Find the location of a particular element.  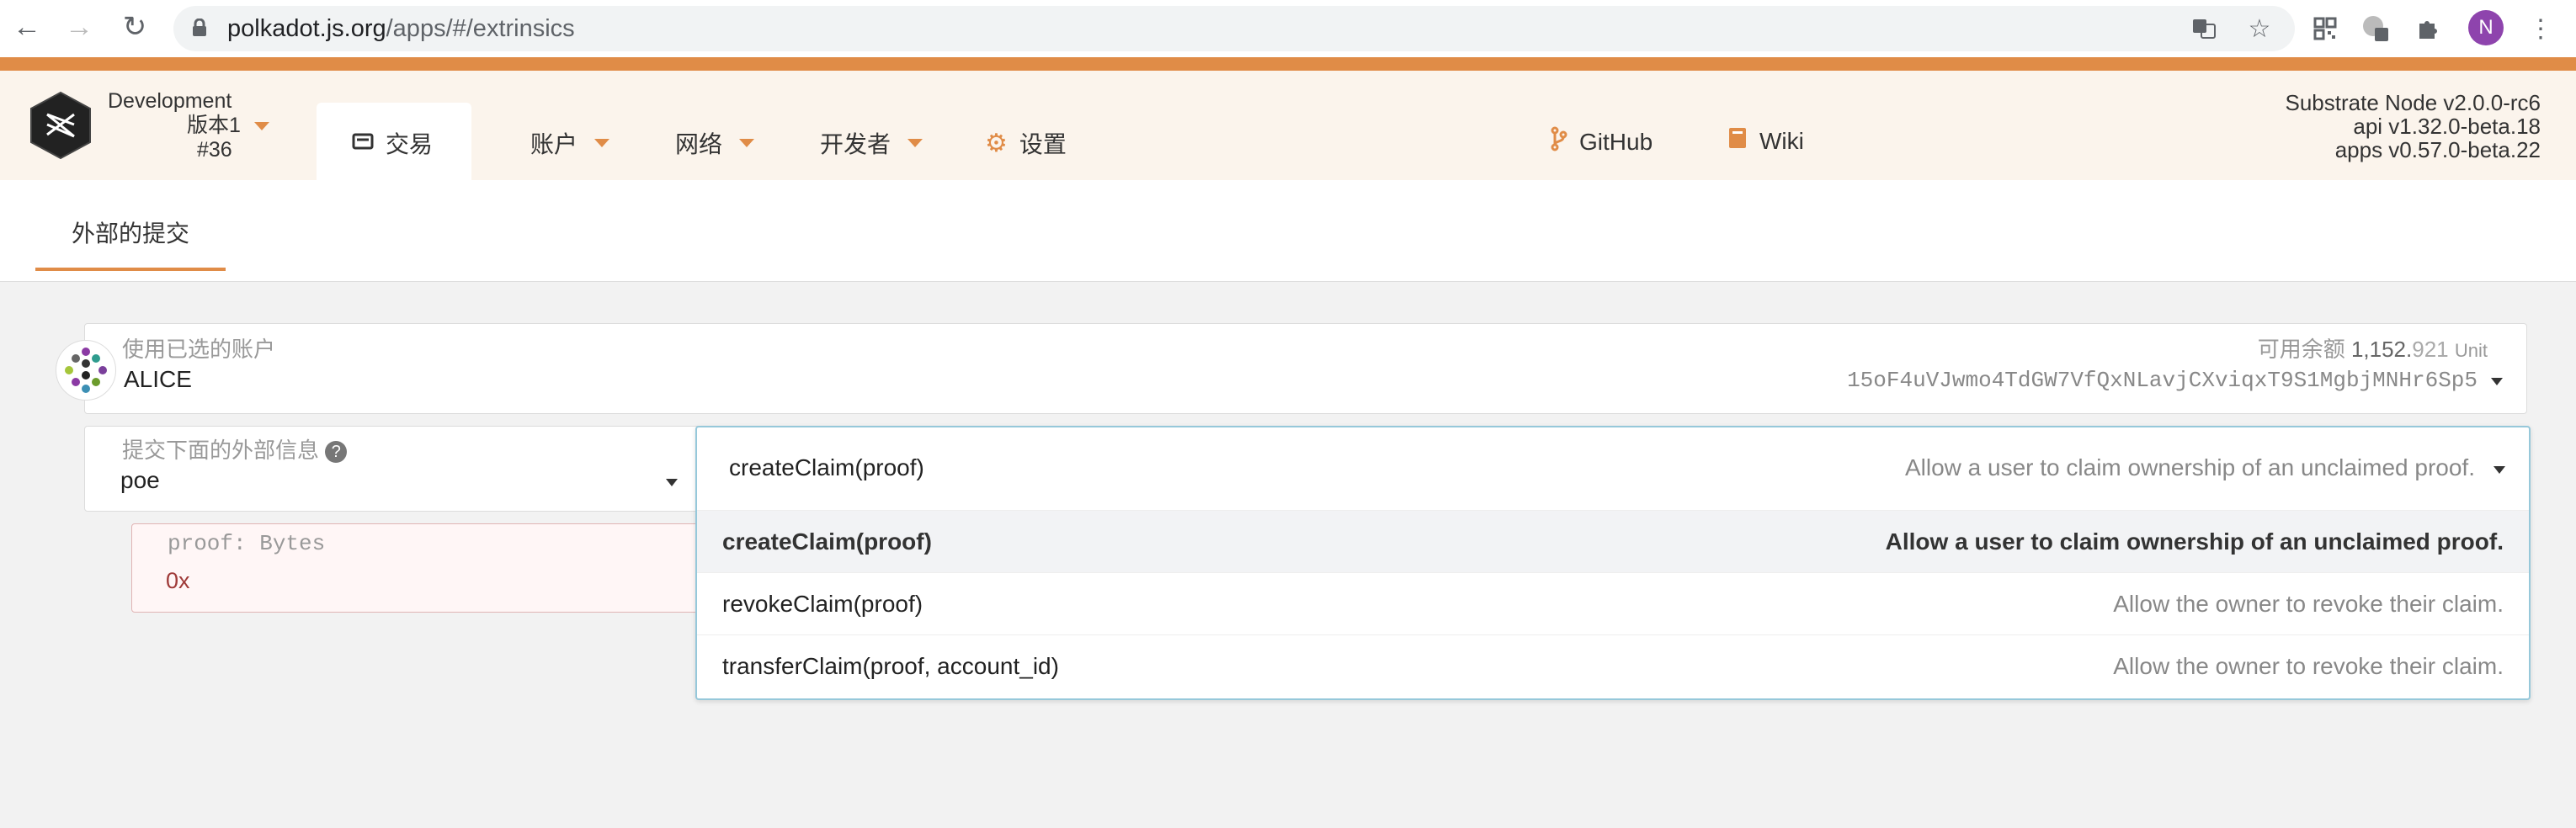

module-selector: 提交下面的外部信息 ? poe is located at coordinates (392, 469).